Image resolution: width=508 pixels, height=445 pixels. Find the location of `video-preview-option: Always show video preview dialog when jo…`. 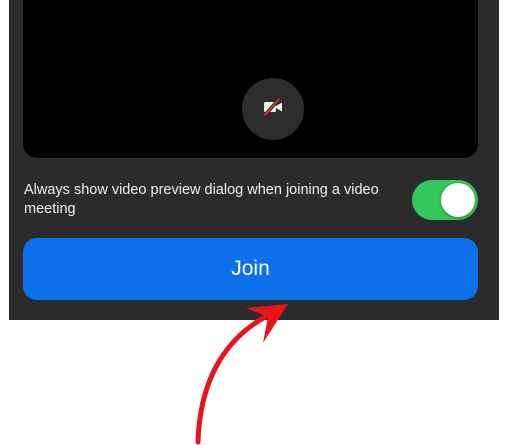

video-preview-option: Always show video preview dialog when jo… is located at coordinates (250, 199).